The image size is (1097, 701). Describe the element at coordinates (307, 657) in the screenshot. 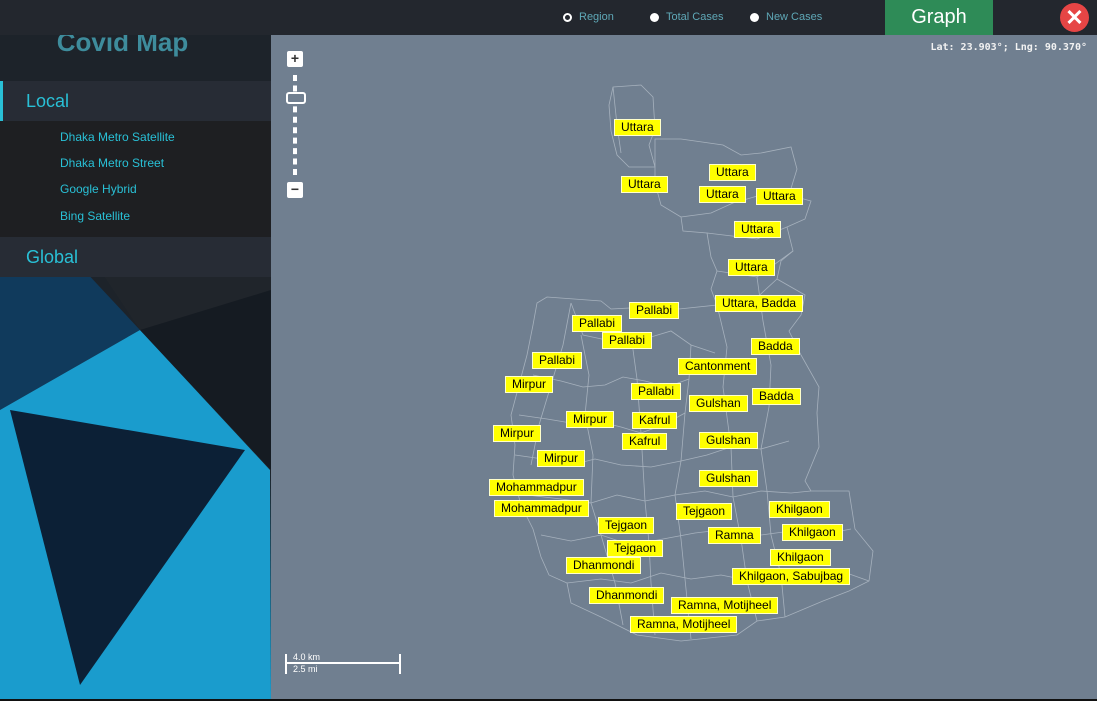

I see `scale-km: 4.0 km` at that location.